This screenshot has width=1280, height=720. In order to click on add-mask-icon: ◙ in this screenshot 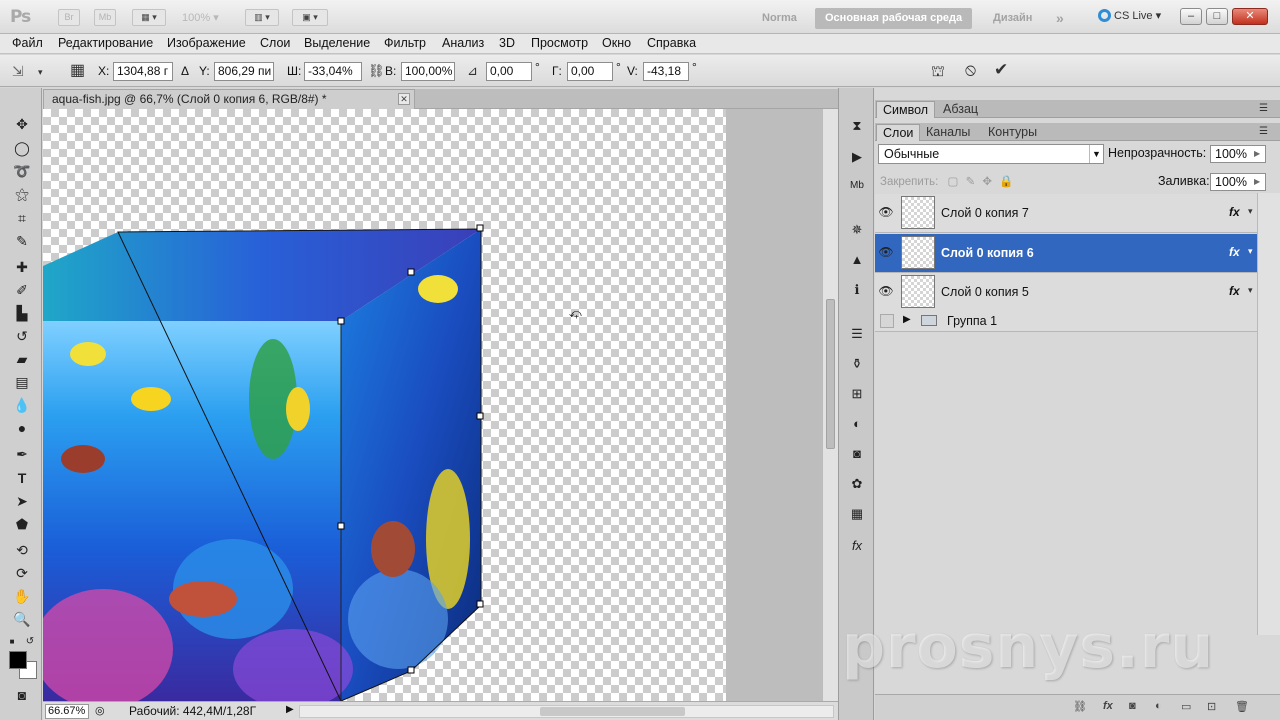, I will do `click(1132, 706)`.